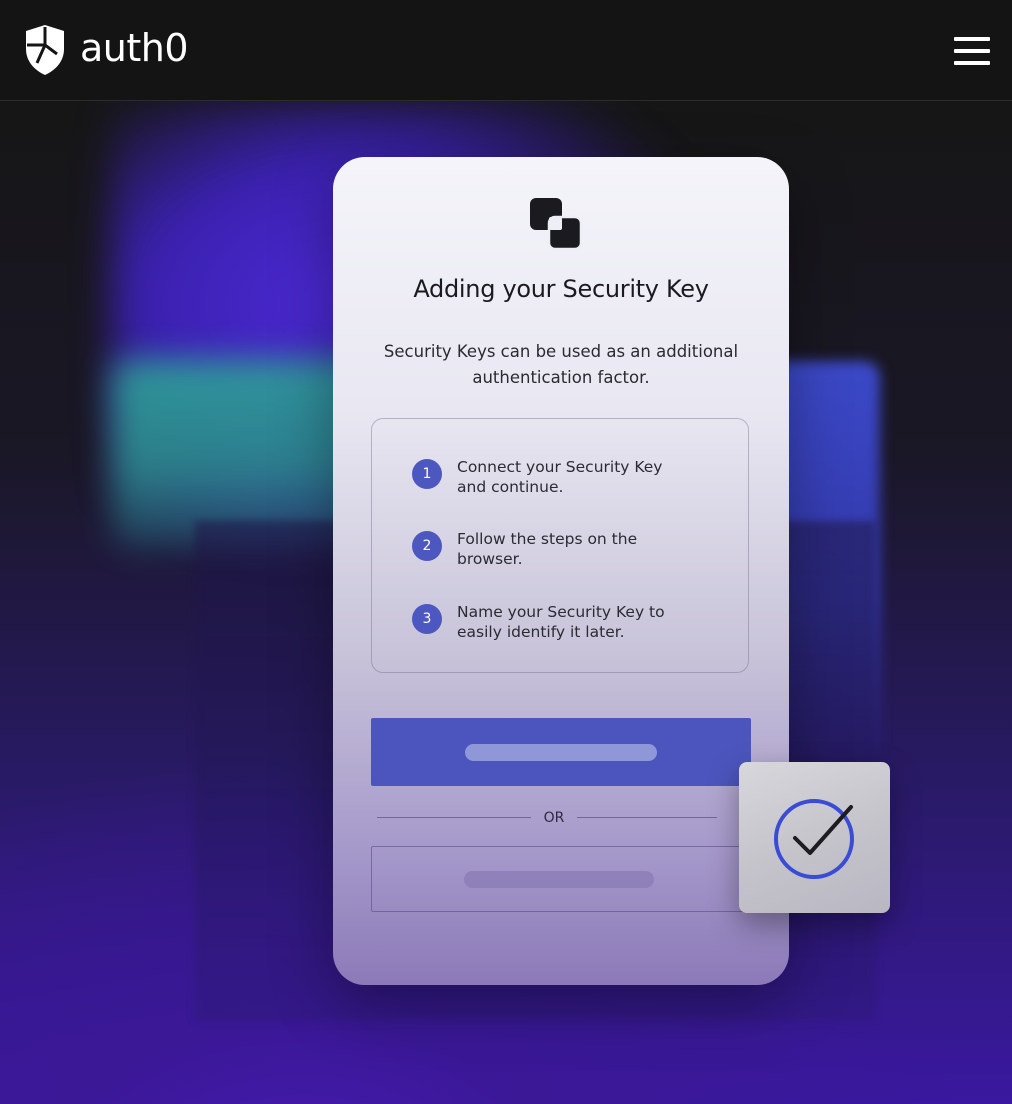 The height and width of the screenshot is (1104, 1012). I want to click on card-title: Adding your Security Key, so click(561, 289).